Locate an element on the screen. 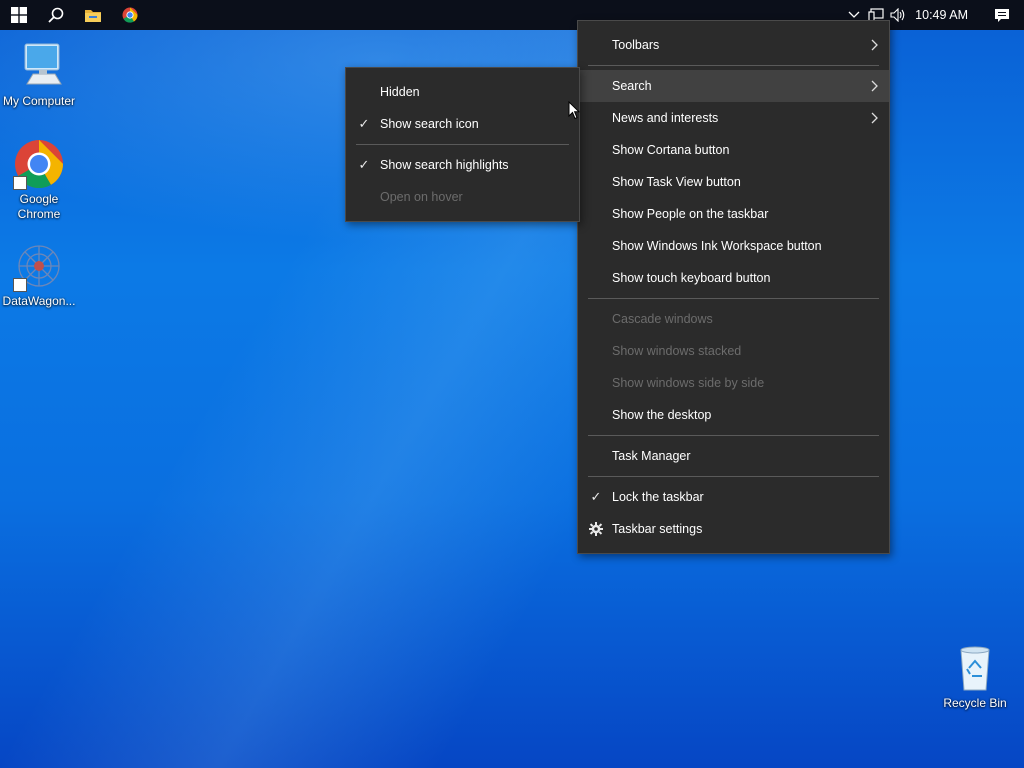 Image resolution: width=1024 pixels, height=768 pixels. menu-item-label: Taskbar settings is located at coordinates (657, 529).